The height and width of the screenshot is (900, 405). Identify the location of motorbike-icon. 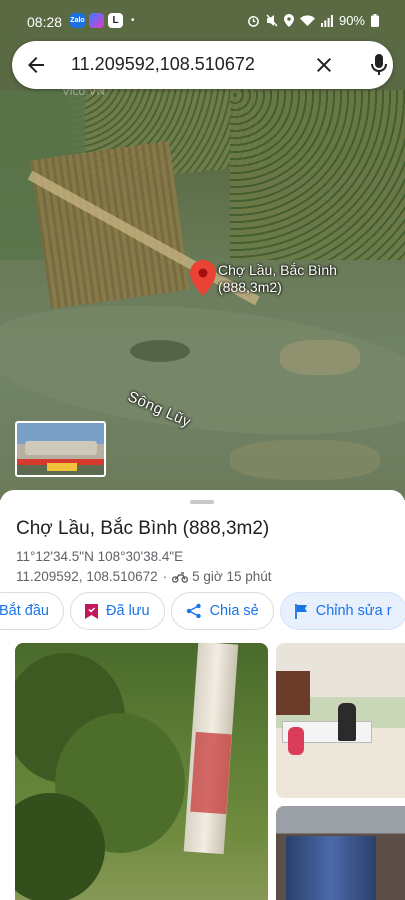
(180, 577).